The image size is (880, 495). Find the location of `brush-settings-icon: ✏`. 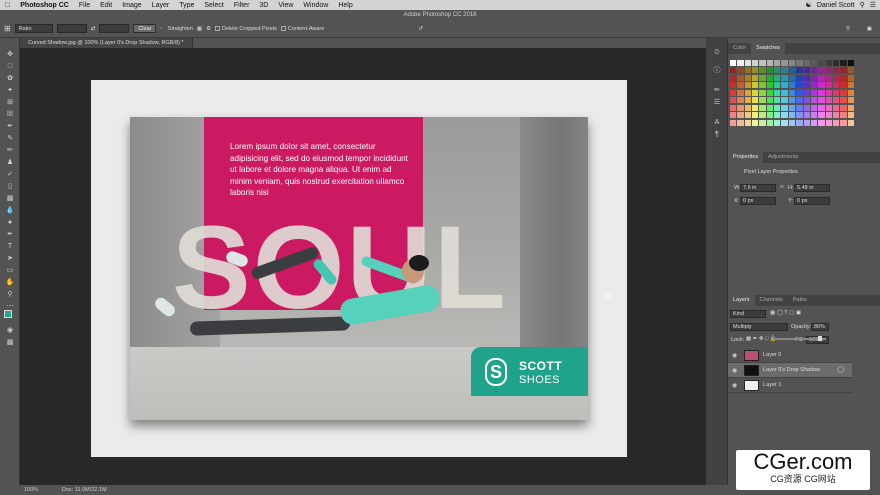

brush-settings-icon: ✏ is located at coordinates (717, 90).